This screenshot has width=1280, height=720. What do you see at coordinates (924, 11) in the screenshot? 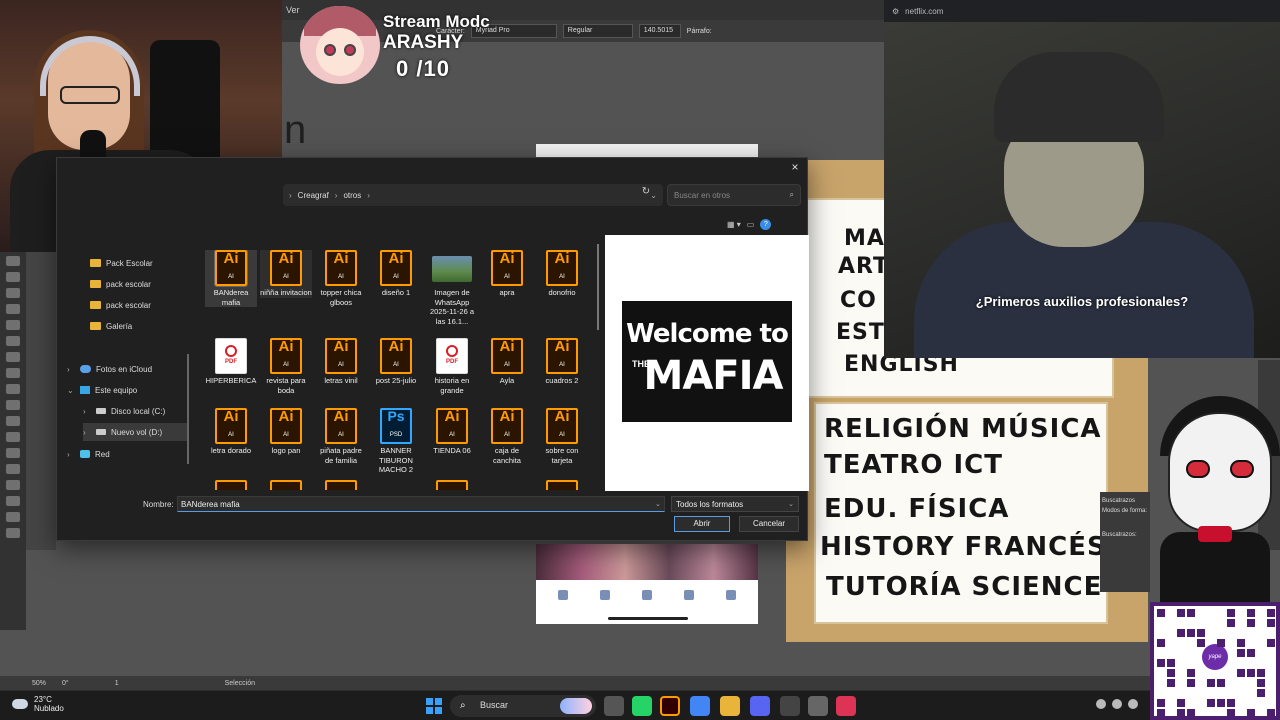
I see `netflix-url: netflix.com` at bounding box center [924, 11].